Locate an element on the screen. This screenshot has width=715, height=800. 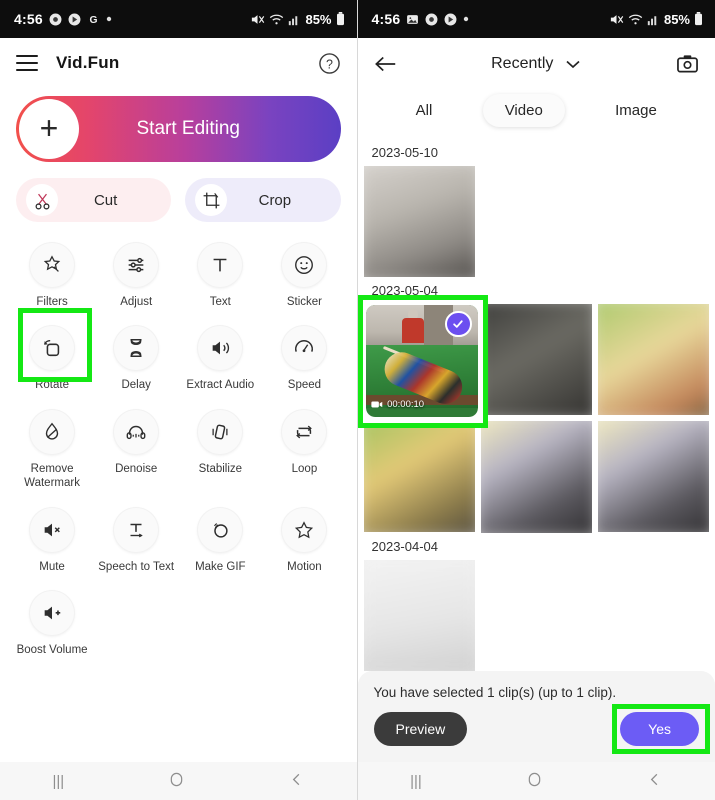
album-selector: Recently is located at coordinates (537, 64).